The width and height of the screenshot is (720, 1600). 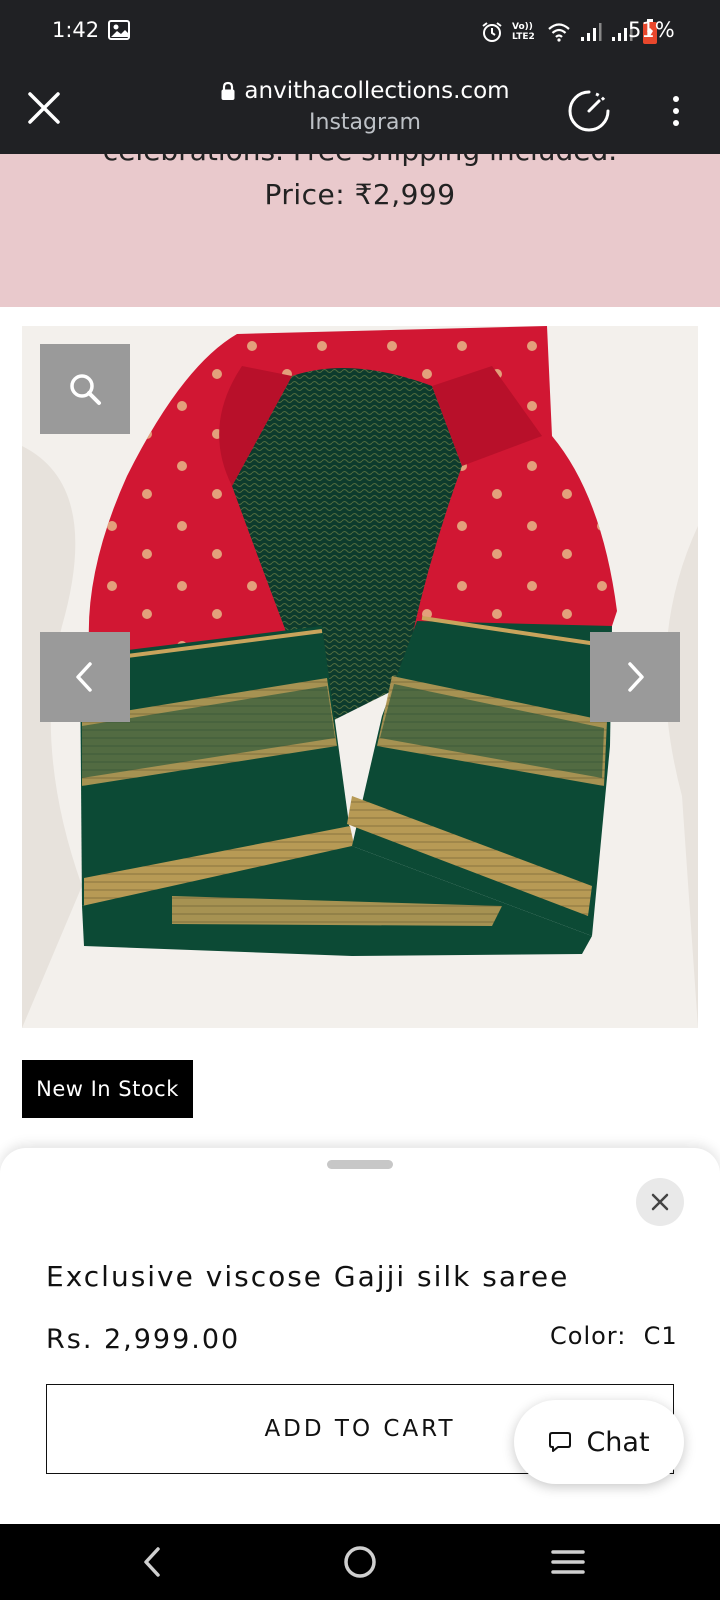 I want to click on search-icon, so click(x=85, y=389).